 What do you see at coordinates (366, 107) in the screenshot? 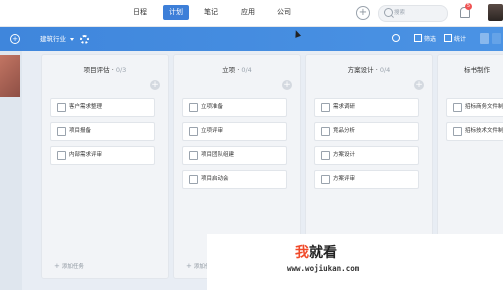
I see `task-card: 需求调研` at bounding box center [366, 107].